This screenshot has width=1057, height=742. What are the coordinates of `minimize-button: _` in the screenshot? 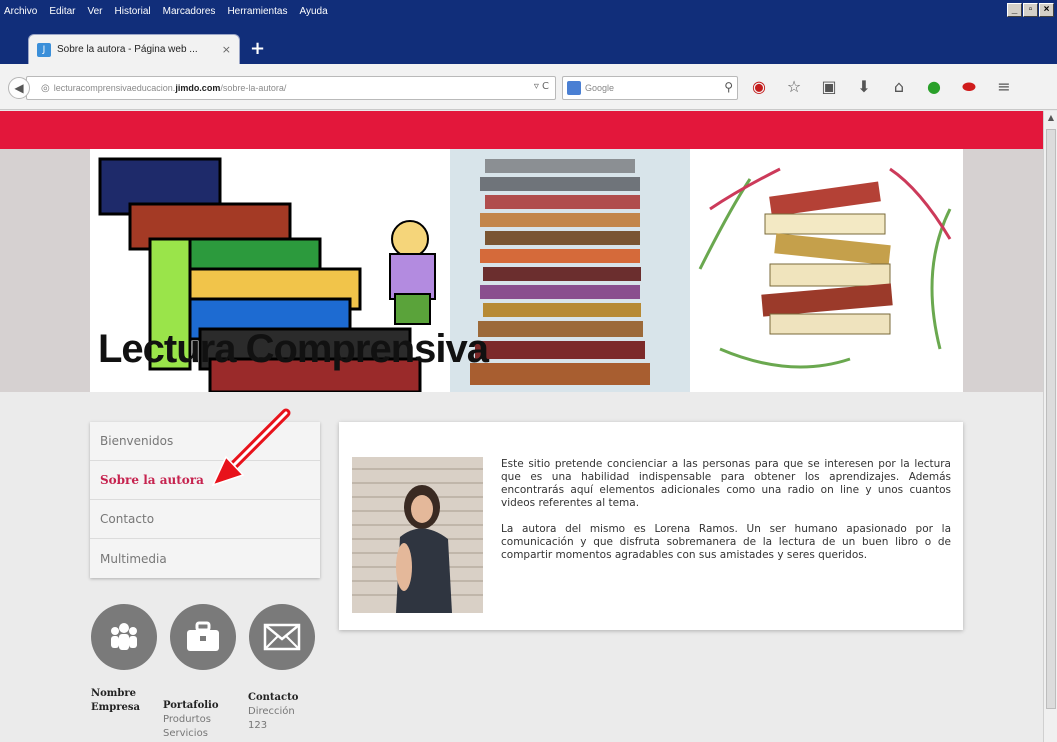 It's located at (1014, 10).